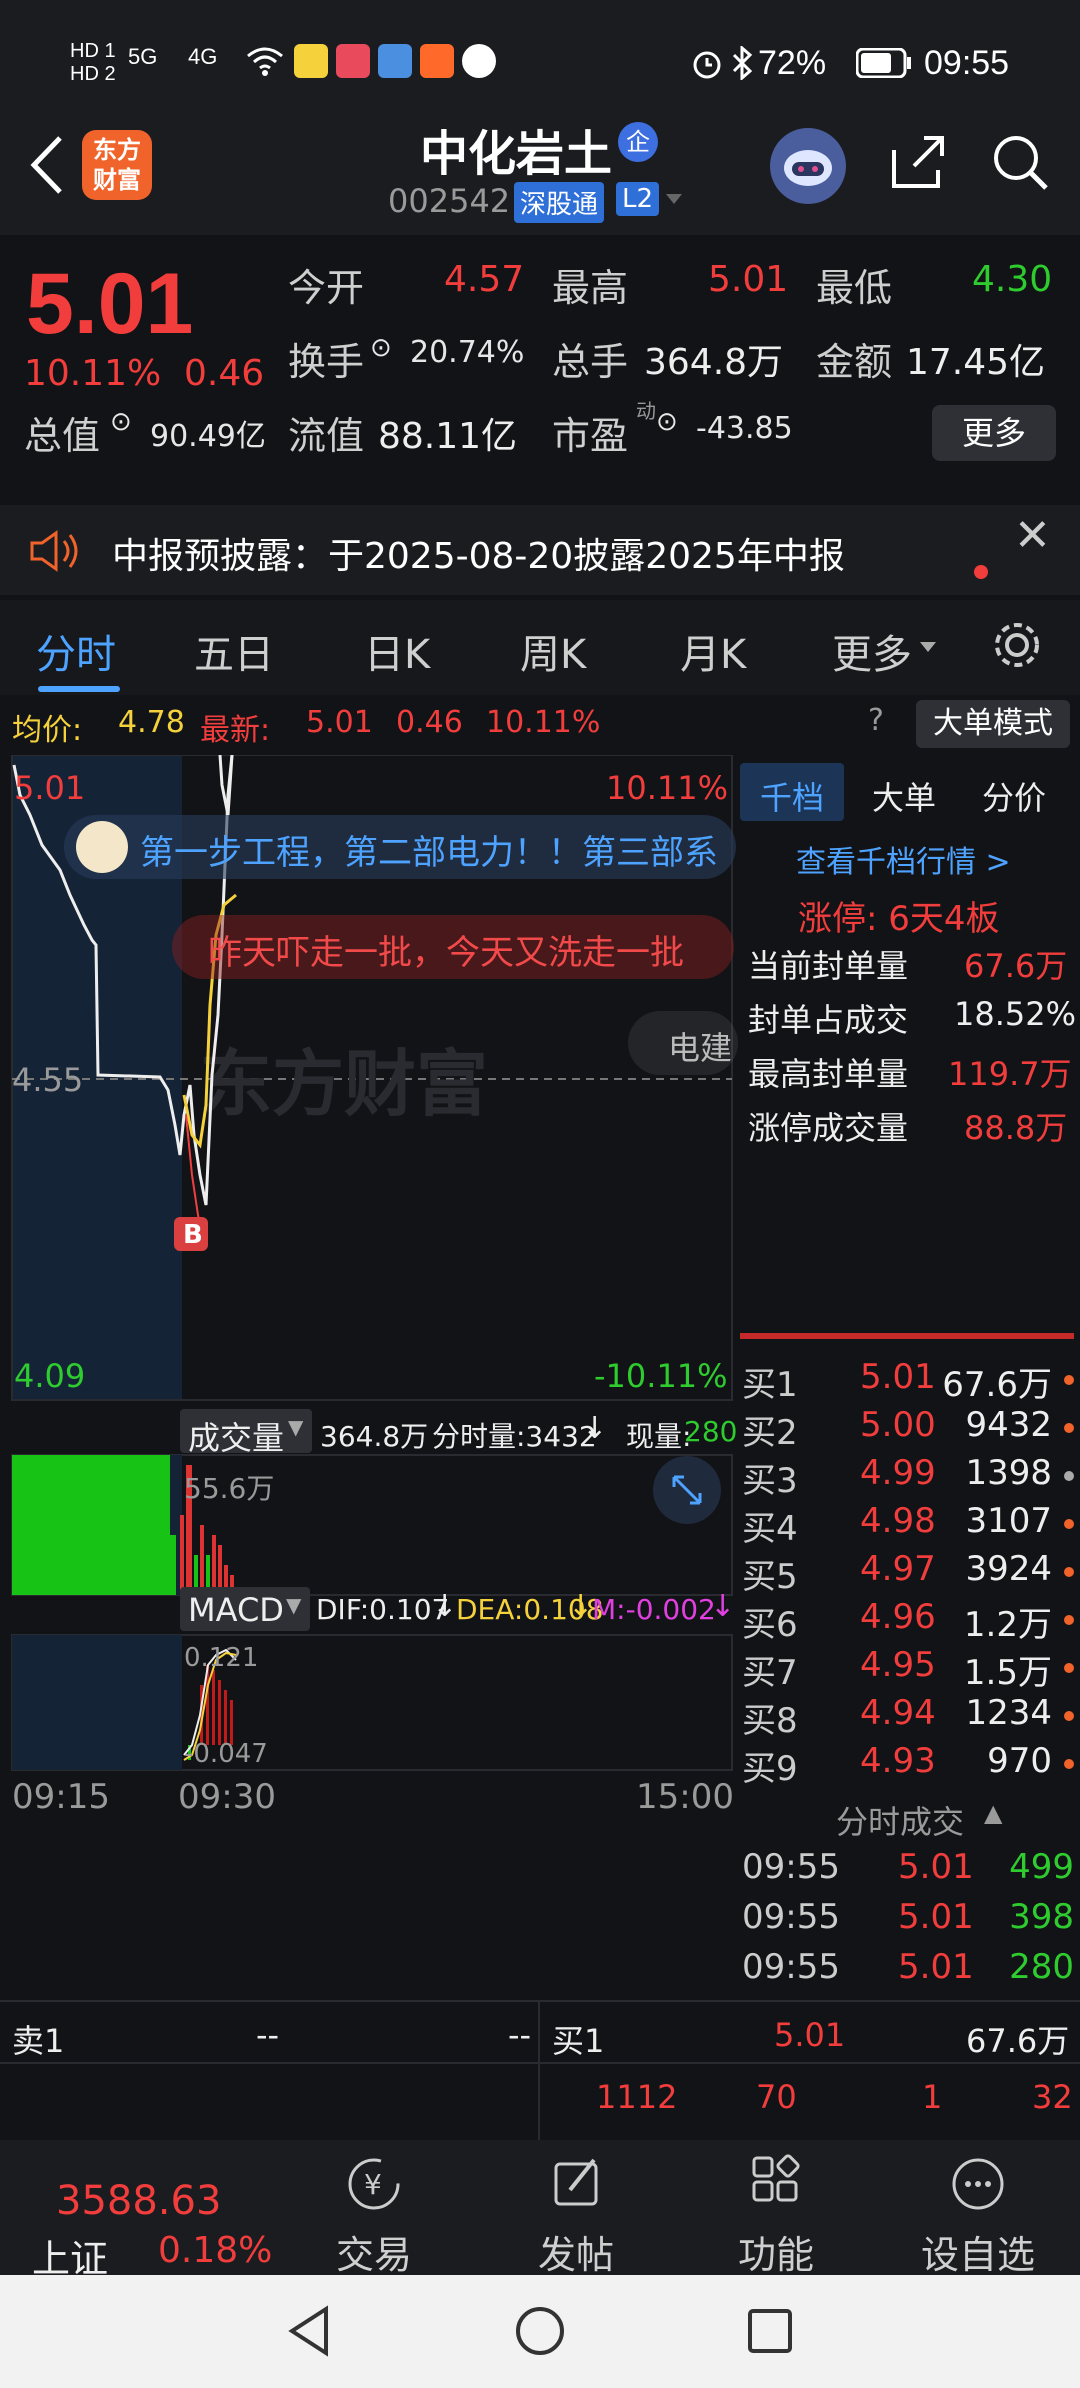 The height and width of the screenshot is (2388, 1080). Describe the element at coordinates (898, 1521) in the screenshot. I see `bid-price: 4.98` at that location.